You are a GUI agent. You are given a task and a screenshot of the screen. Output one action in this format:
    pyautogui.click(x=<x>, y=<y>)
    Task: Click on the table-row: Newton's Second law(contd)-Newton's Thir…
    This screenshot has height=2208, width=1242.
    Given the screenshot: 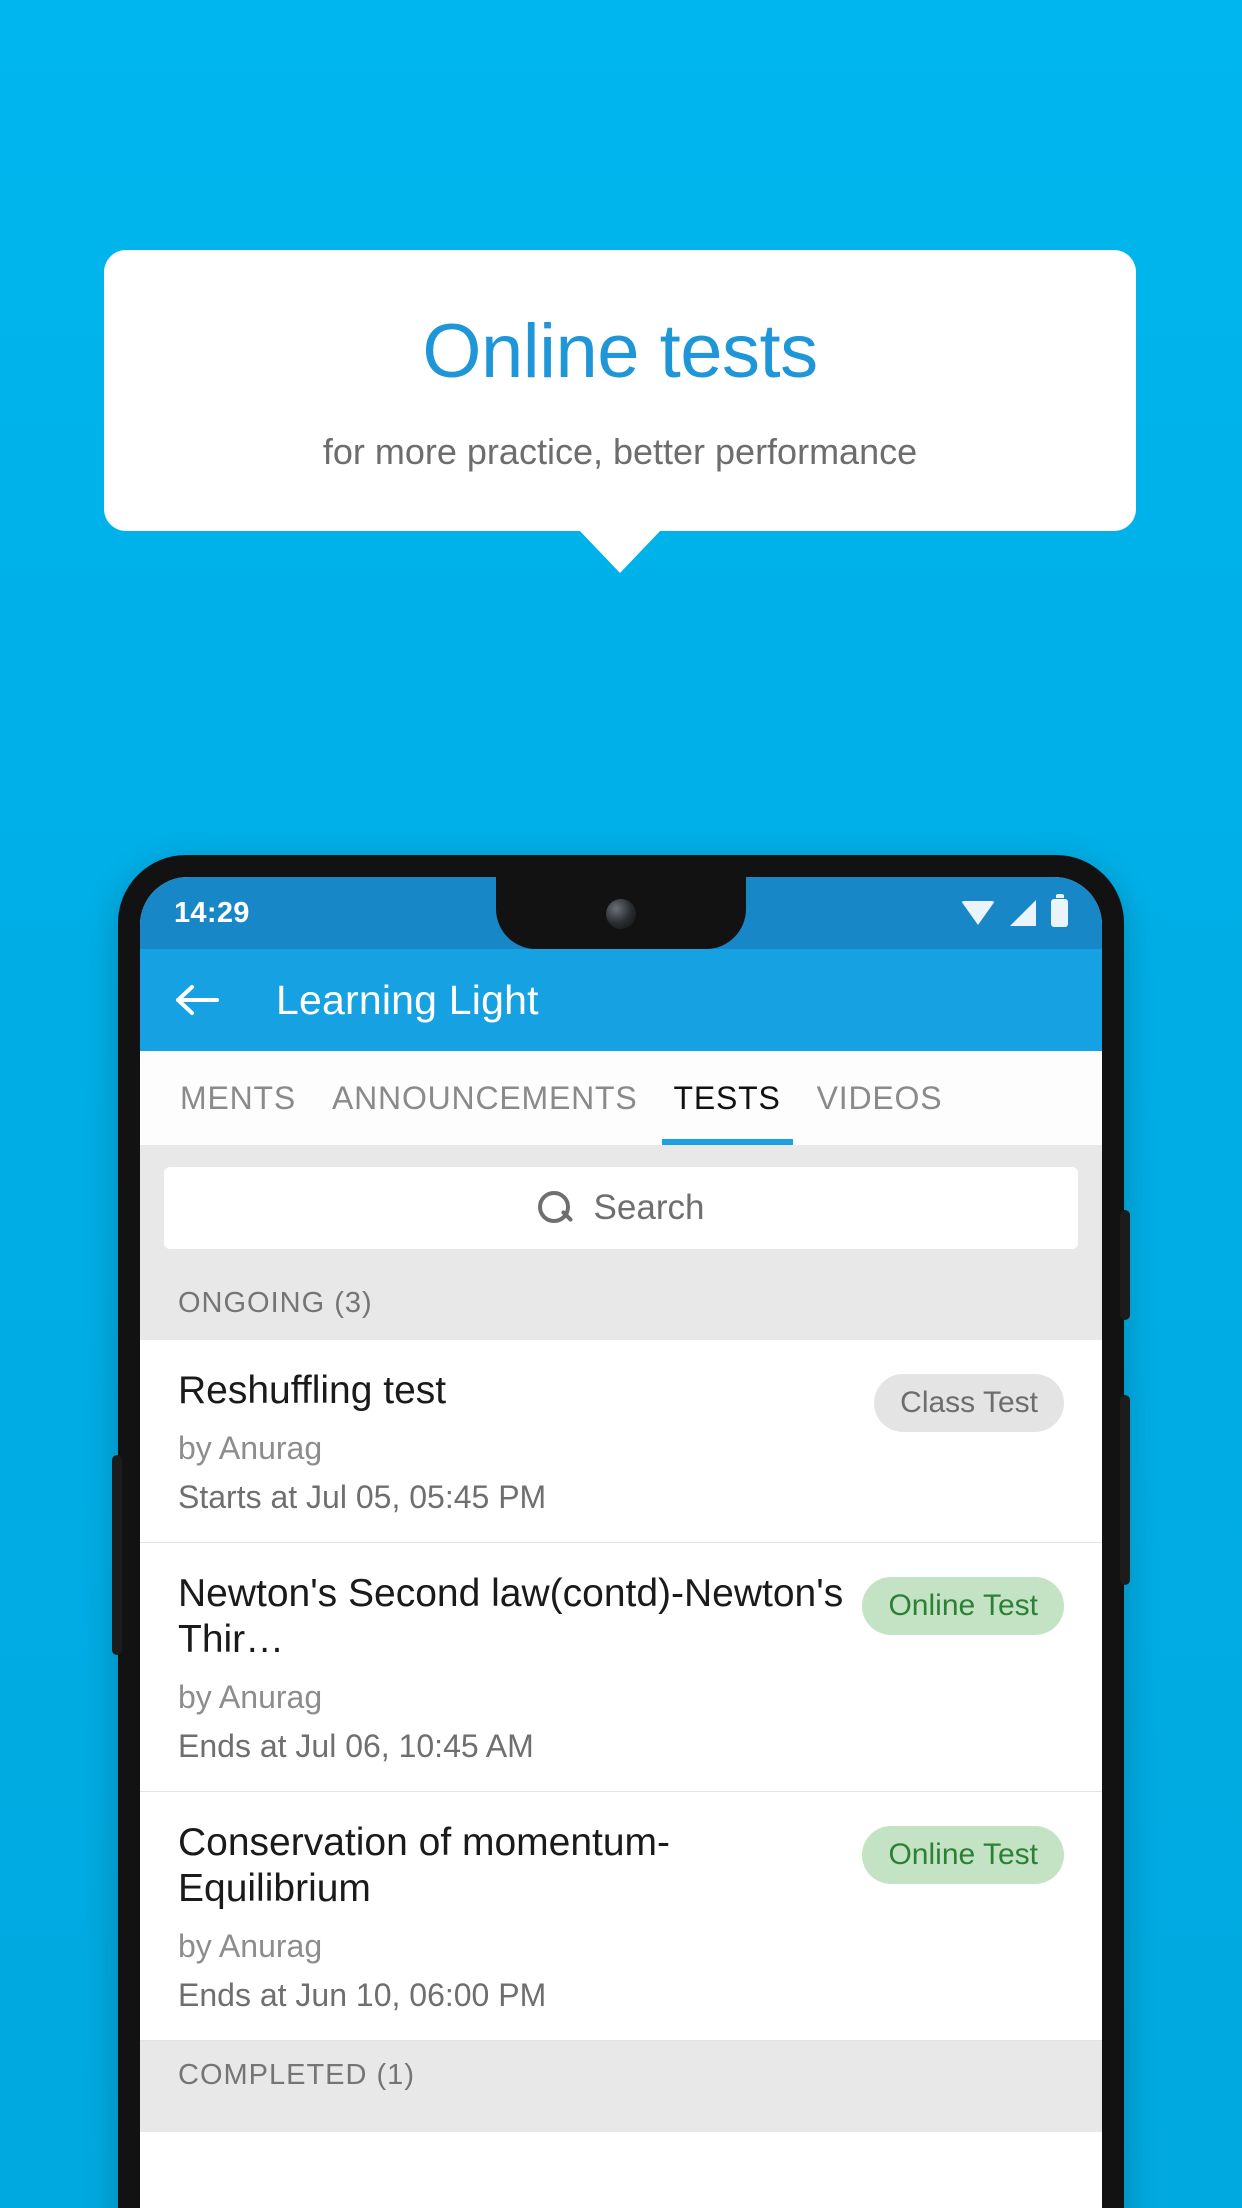 What is the action you would take?
    pyautogui.click(x=621, y=1668)
    